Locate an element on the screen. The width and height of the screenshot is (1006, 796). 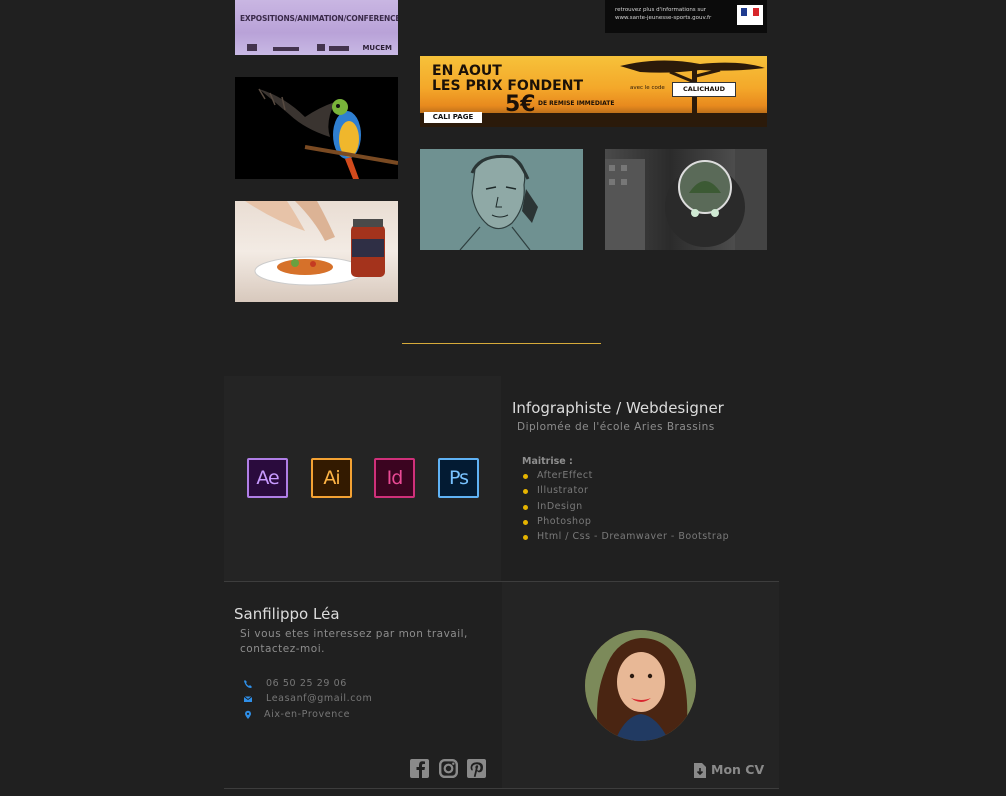
download-cv-link: Mon CV is located at coordinates (729, 770).